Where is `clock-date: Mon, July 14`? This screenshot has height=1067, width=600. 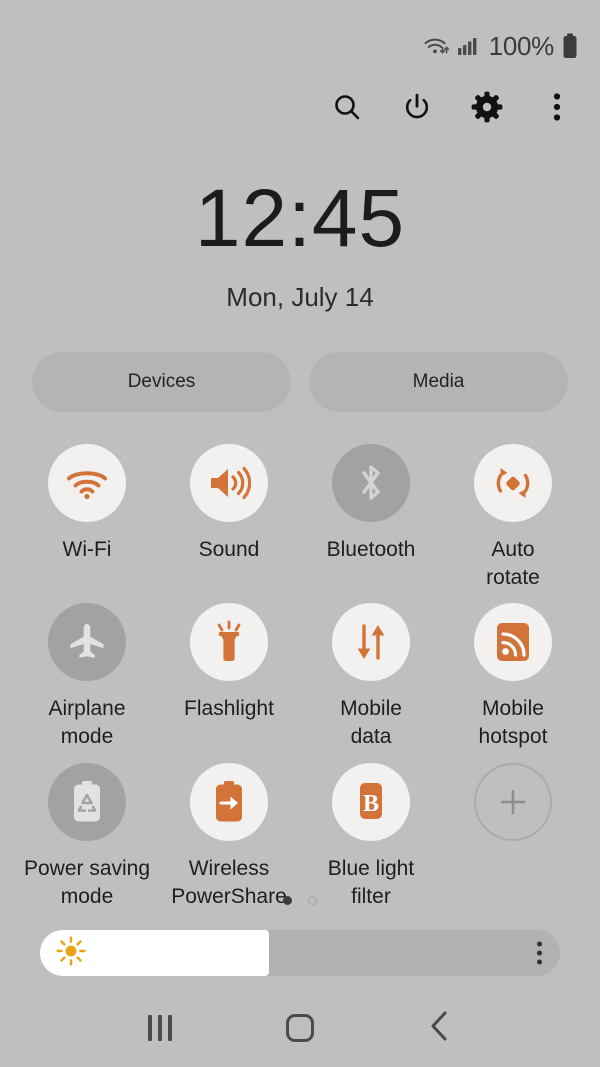
clock-date: Mon, July 14 is located at coordinates (300, 297).